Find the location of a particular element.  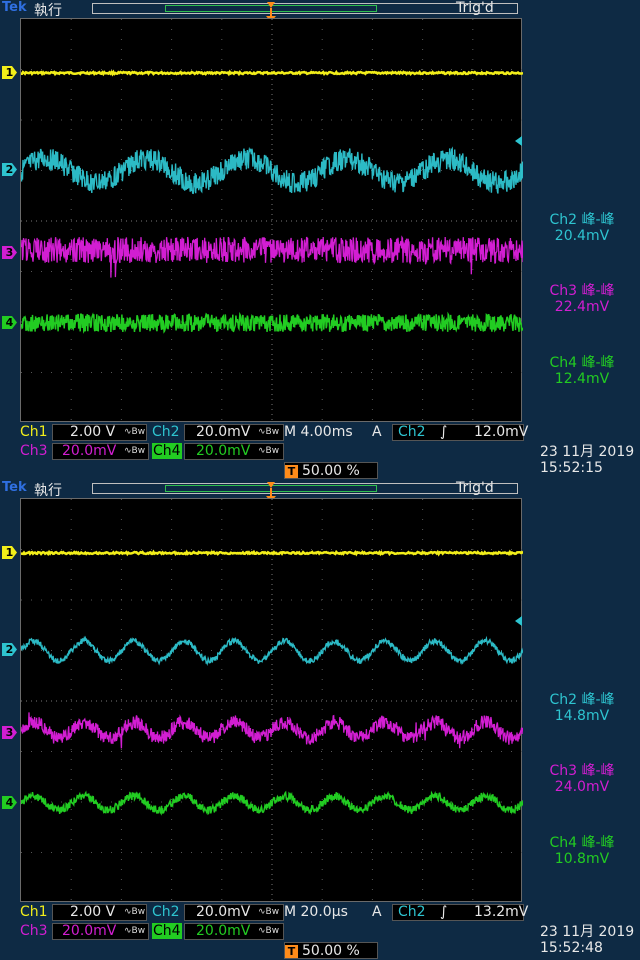

timebase: M 20.0µs is located at coordinates (316, 912).